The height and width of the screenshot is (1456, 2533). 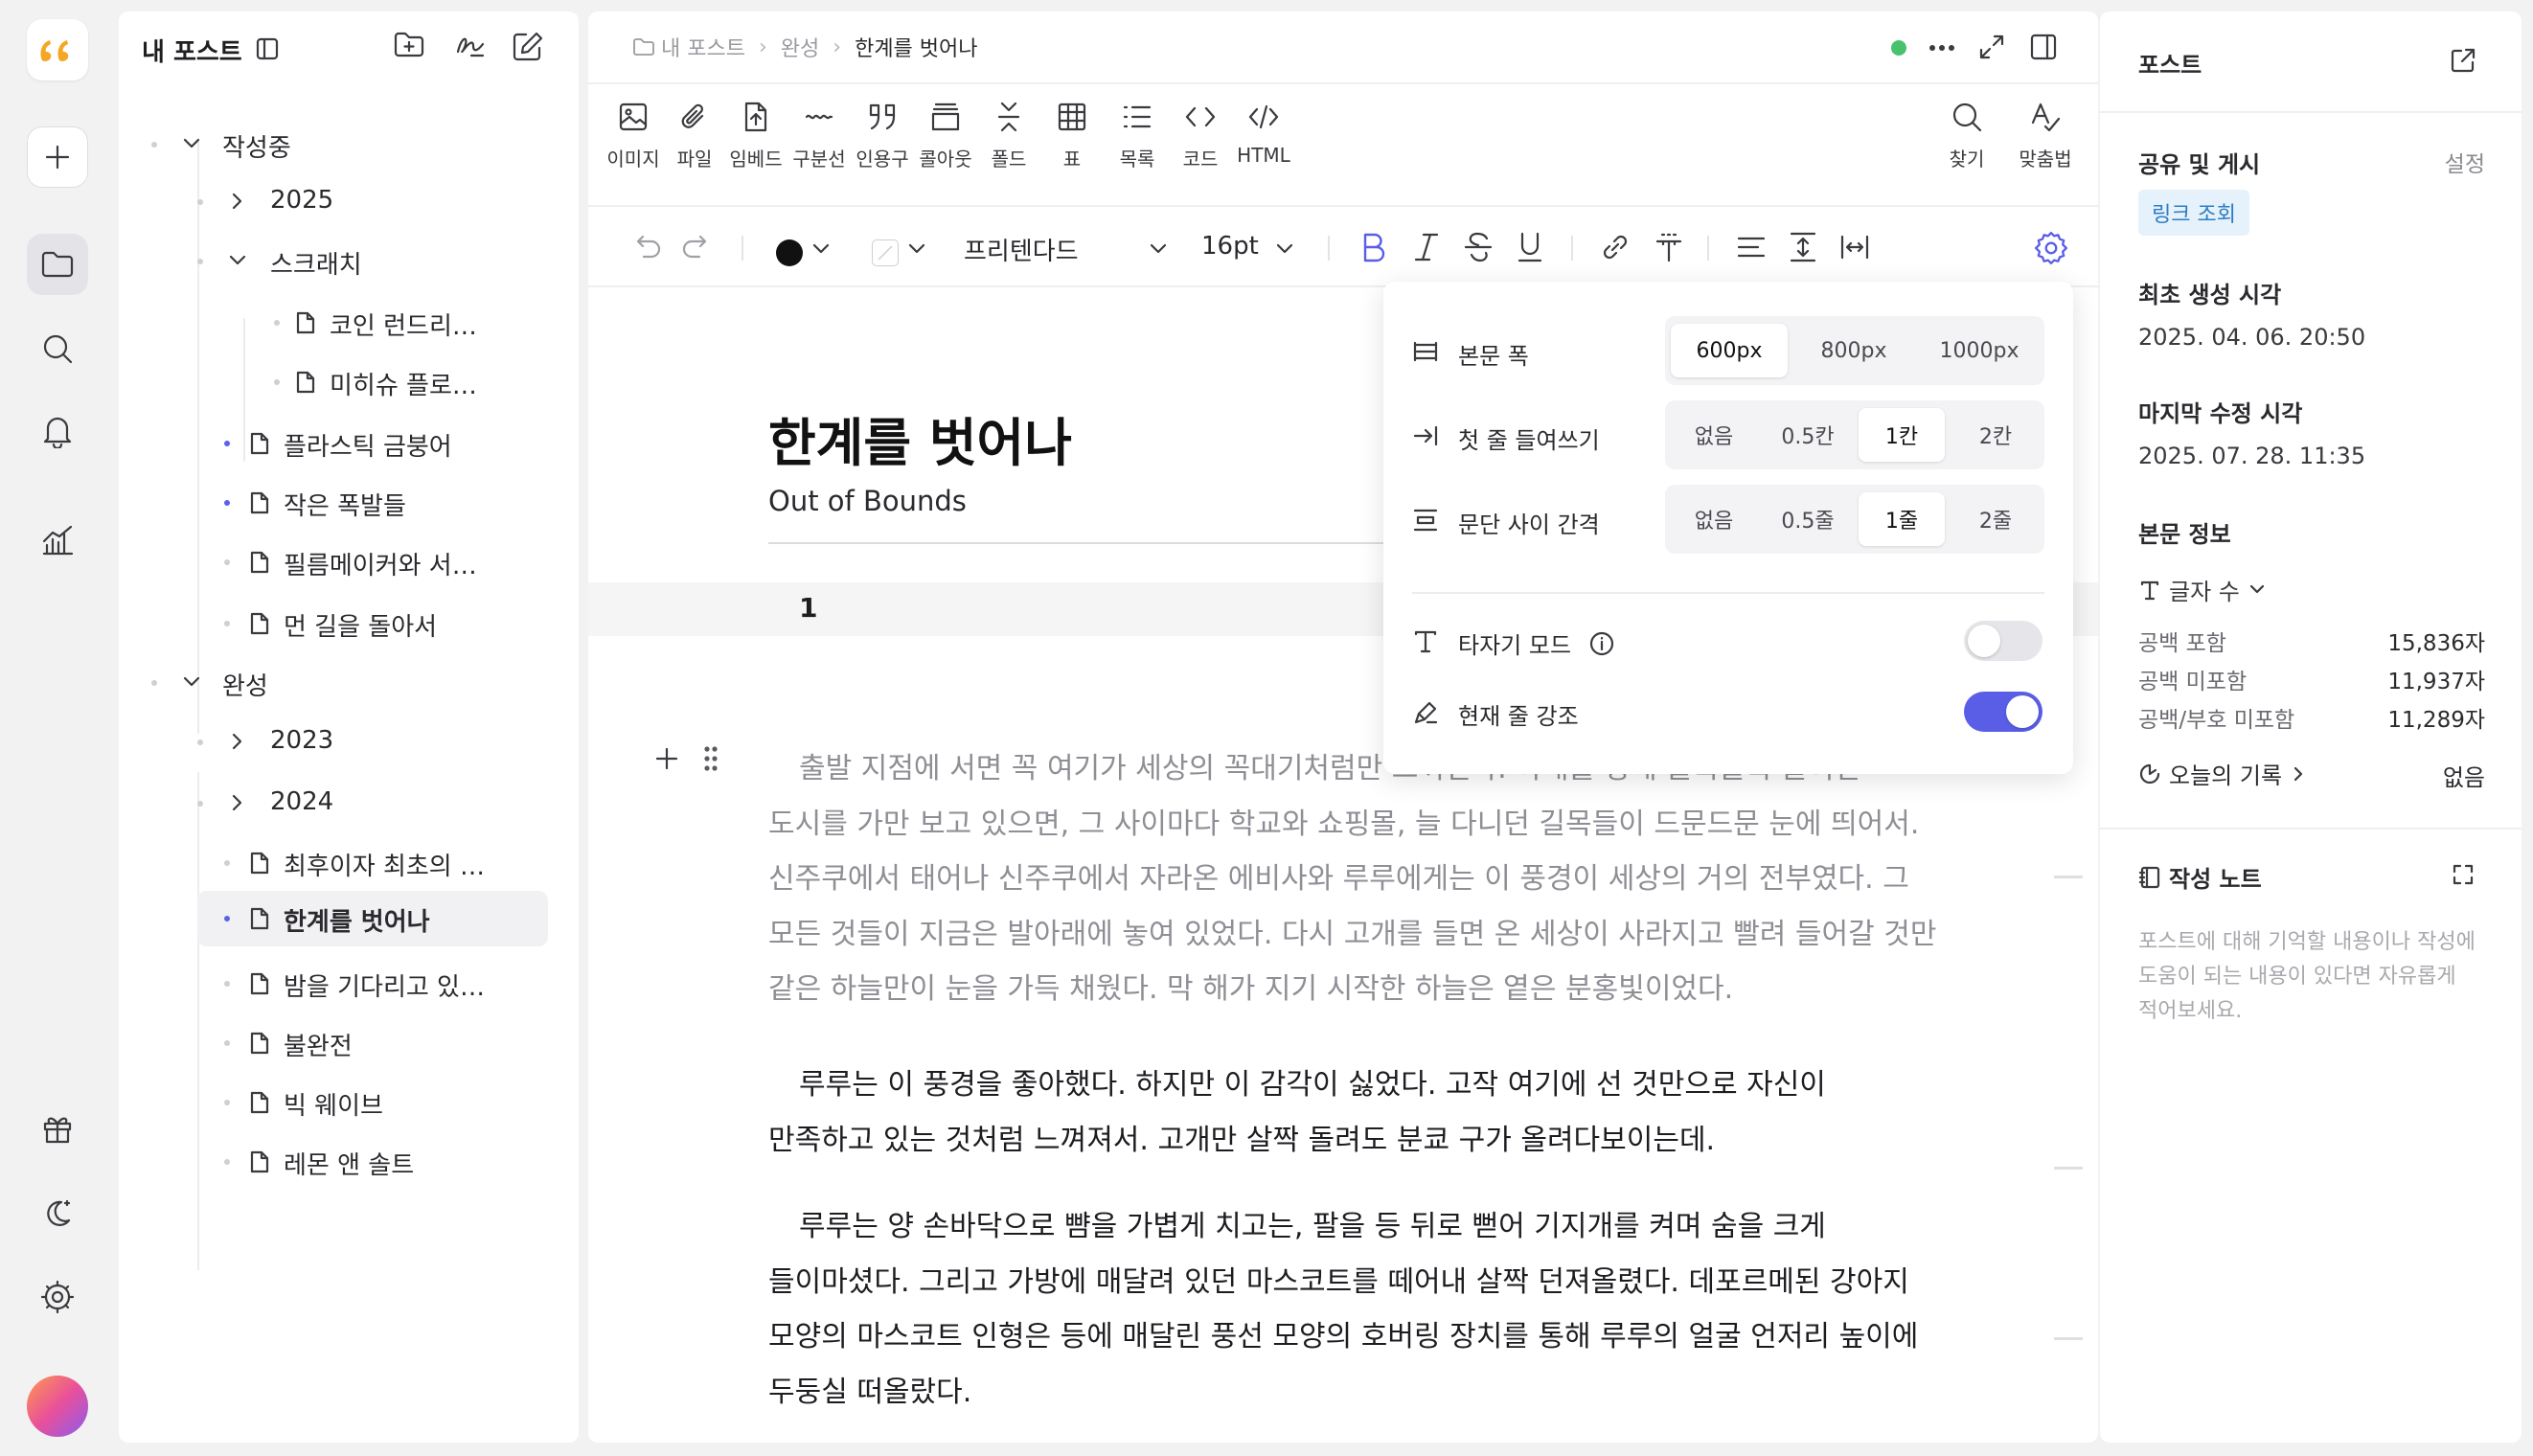 I want to click on strikethrough-icon, so click(x=1479, y=247).